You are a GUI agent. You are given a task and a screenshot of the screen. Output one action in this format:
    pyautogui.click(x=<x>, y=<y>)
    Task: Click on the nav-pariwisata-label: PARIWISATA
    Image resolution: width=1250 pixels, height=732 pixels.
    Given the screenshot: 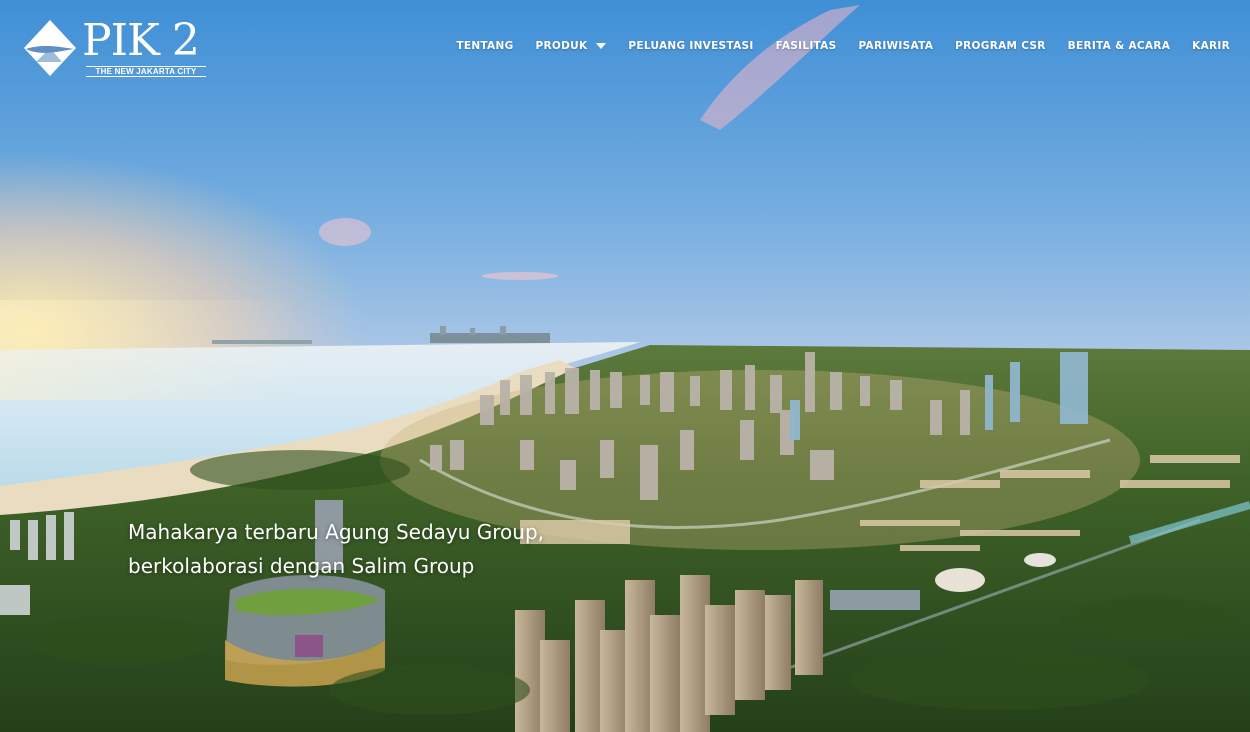 What is the action you would take?
    pyautogui.click(x=896, y=46)
    